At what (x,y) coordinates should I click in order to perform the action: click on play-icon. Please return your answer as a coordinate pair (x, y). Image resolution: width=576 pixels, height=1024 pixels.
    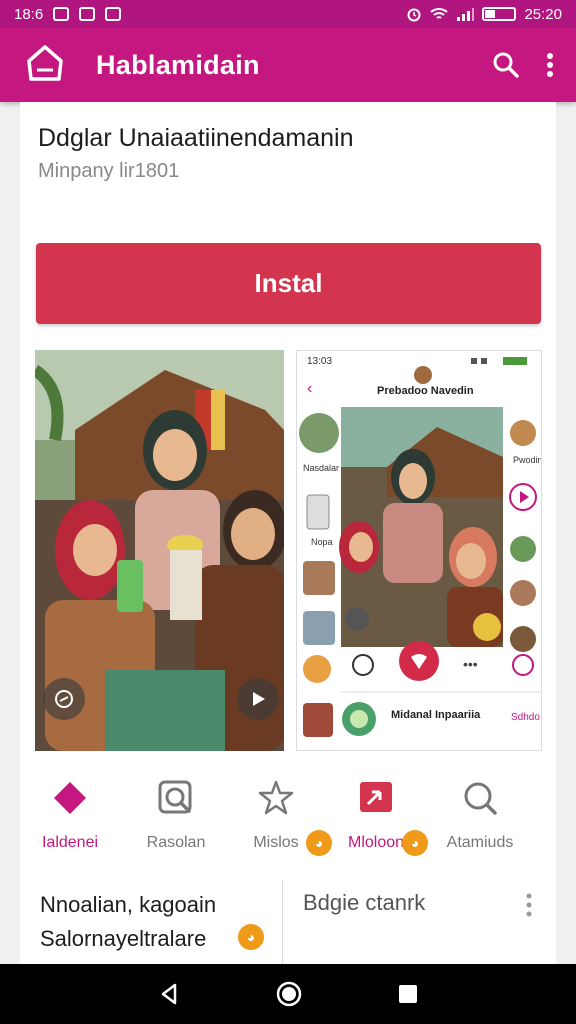
    Looking at the image, I should click on (259, 699).